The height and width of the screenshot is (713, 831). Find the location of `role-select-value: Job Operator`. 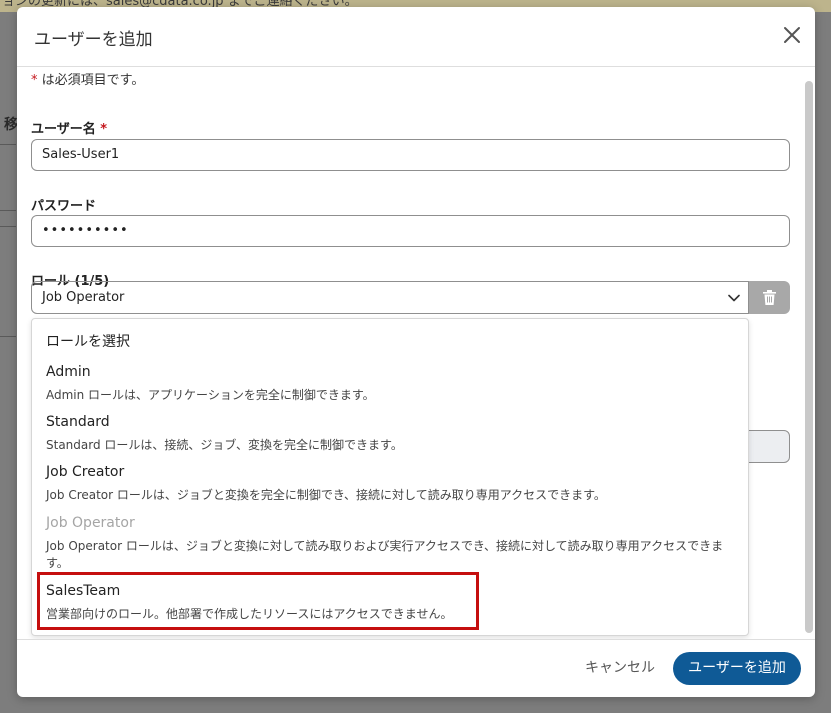

role-select-value: Job Operator is located at coordinates (83, 297).